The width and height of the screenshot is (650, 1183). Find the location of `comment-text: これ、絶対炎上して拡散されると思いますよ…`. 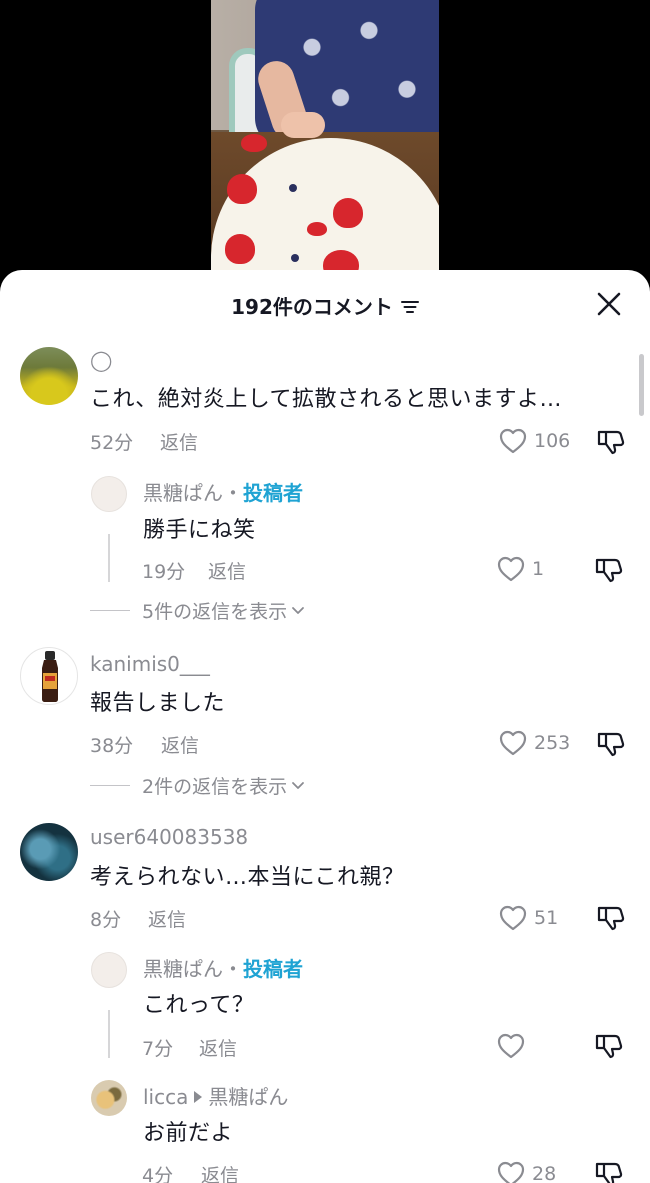

comment-text: これ、絶対炎上して拡散されると思いますよ… is located at coordinates (326, 399).